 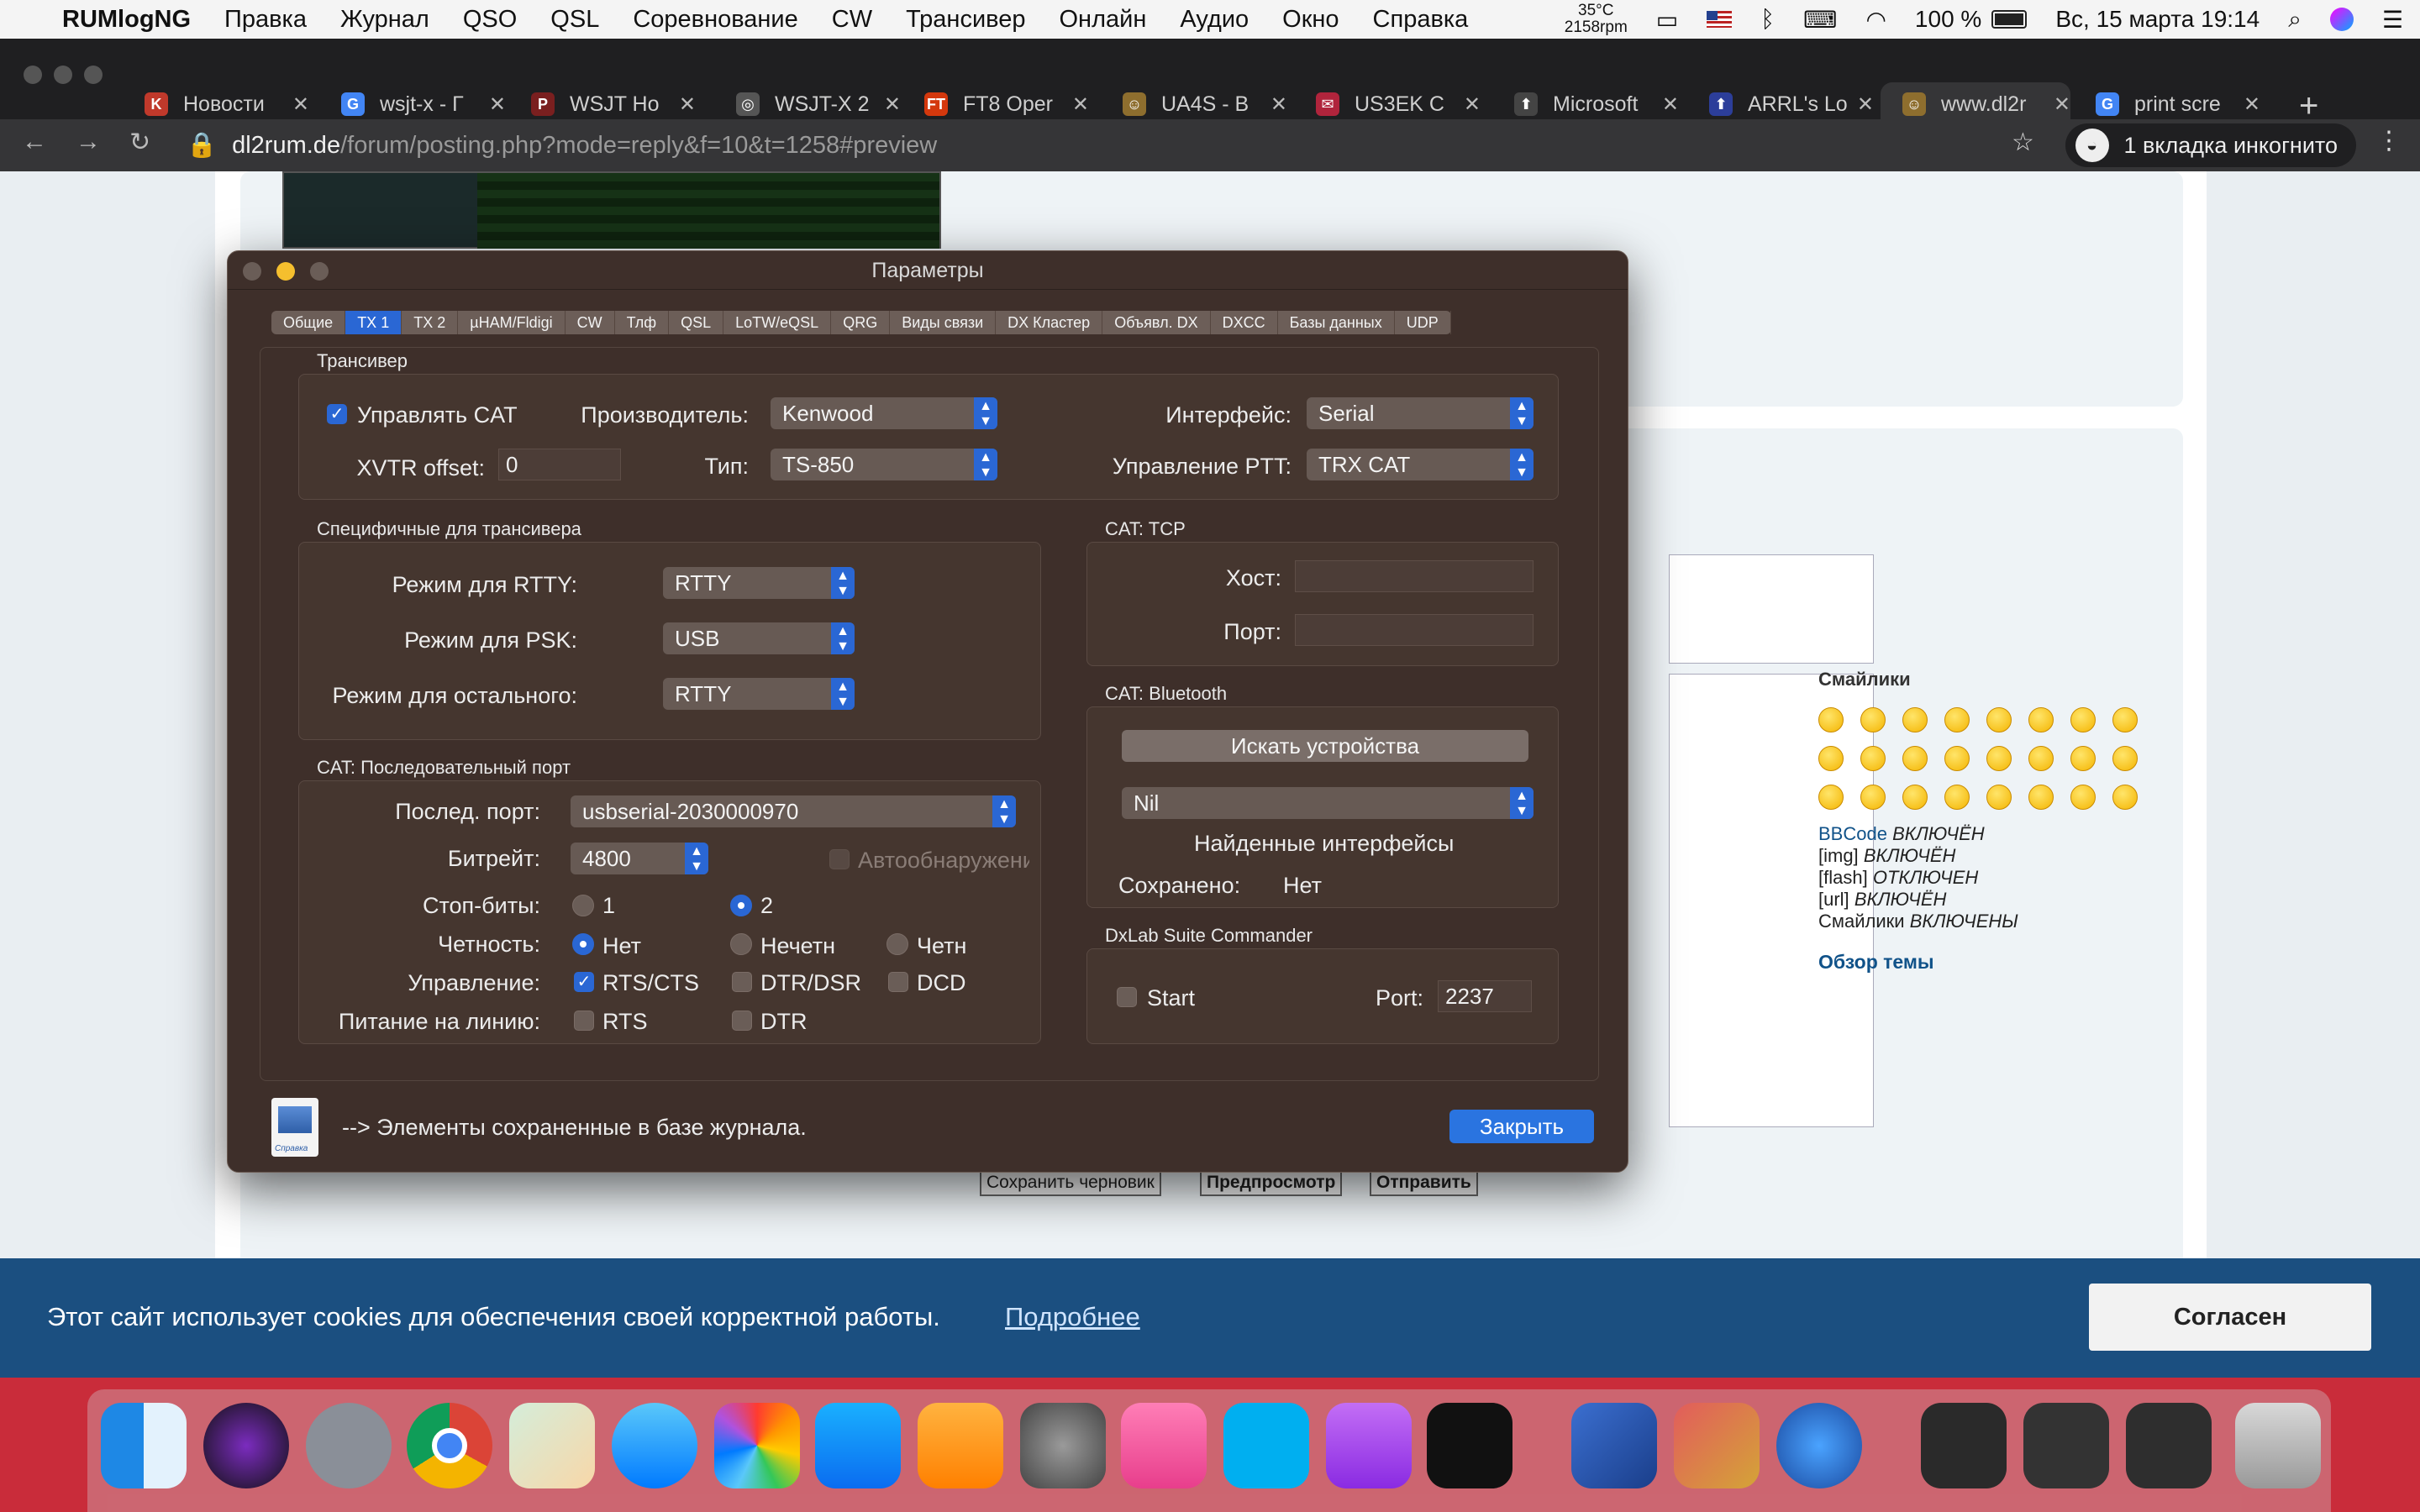 What do you see at coordinates (144, 1445) in the screenshot?
I see `finder-icon` at bounding box center [144, 1445].